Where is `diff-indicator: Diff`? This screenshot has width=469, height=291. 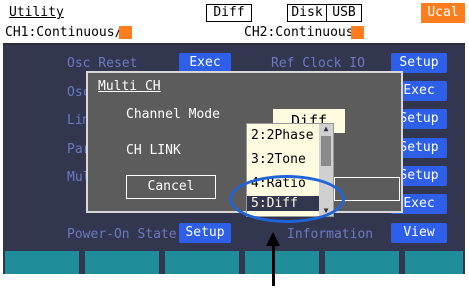
diff-indicator: Diff is located at coordinates (229, 13).